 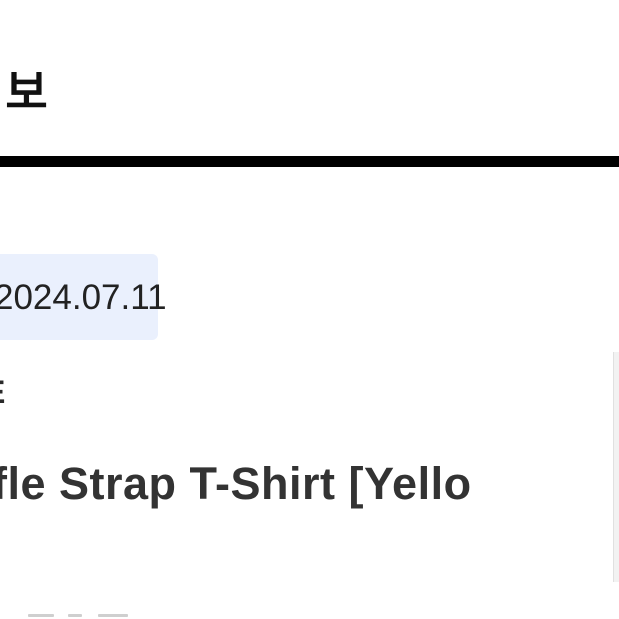 What do you see at coordinates (83, 297) in the screenshot?
I see `date-text: 2024.07.11` at bounding box center [83, 297].